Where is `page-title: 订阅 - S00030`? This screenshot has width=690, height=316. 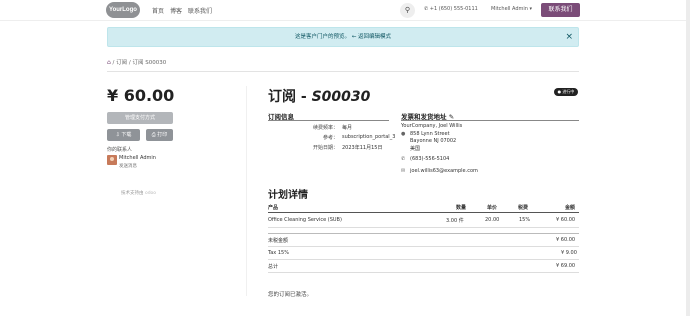 page-title: 订阅 - S00030 is located at coordinates (319, 96).